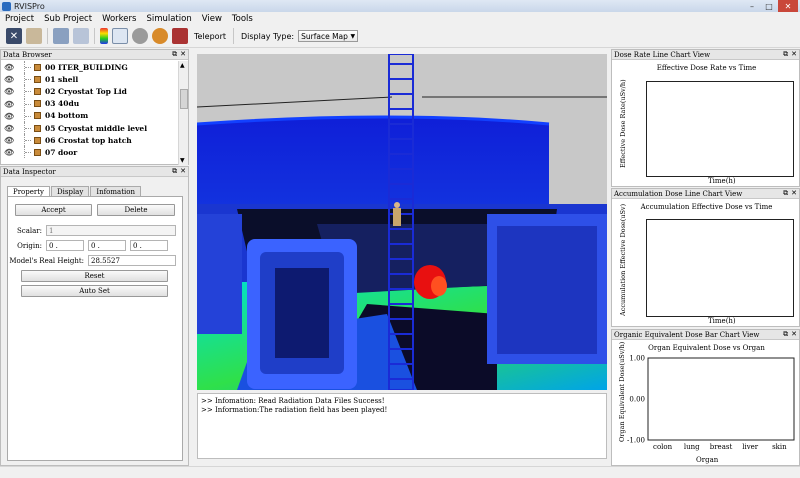  Describe the element at coordinates (94, 276) in the screenshot. I see `reset-button: Reset` at that location.